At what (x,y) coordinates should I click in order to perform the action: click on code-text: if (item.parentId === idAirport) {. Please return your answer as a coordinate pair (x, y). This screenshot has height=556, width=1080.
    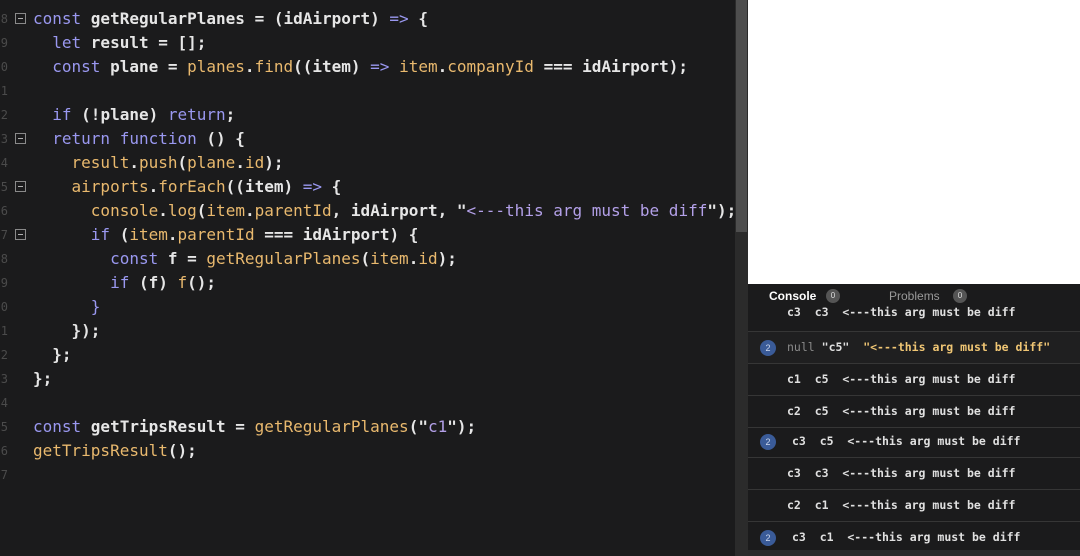
    Looking at the image, I should click on (226, 235).